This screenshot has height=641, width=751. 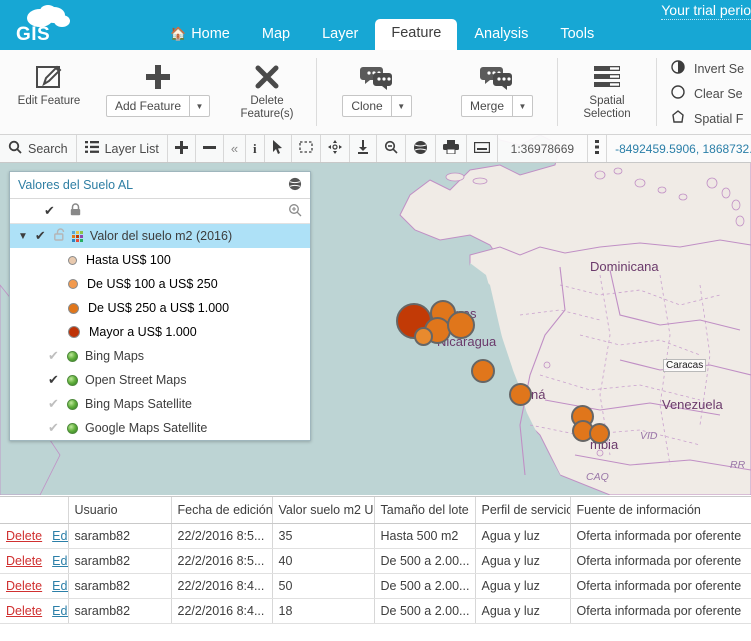 What do you see at coordinates (577, 35) in the screenshot?
I see `nav-item-tools: Tools` at bounding box center [577, 35].